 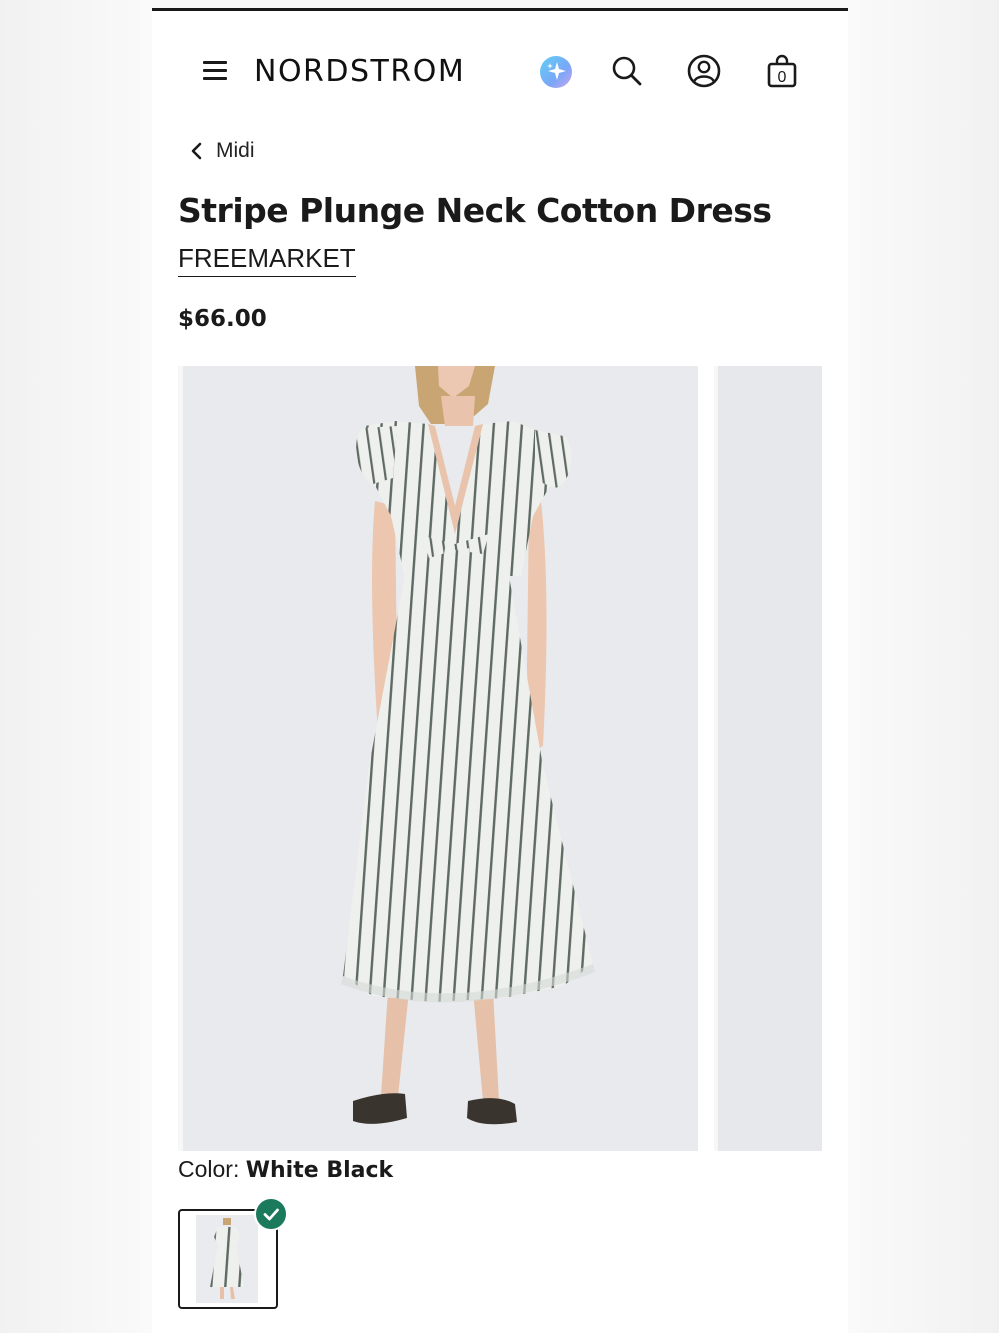 I want to click on search-icon, so click(x=627, y=71).